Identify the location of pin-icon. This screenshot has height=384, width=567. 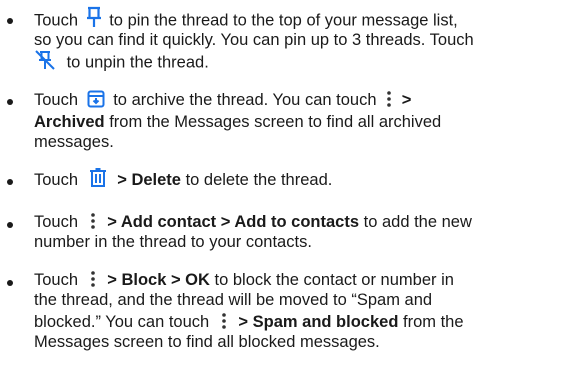
(94, 17).